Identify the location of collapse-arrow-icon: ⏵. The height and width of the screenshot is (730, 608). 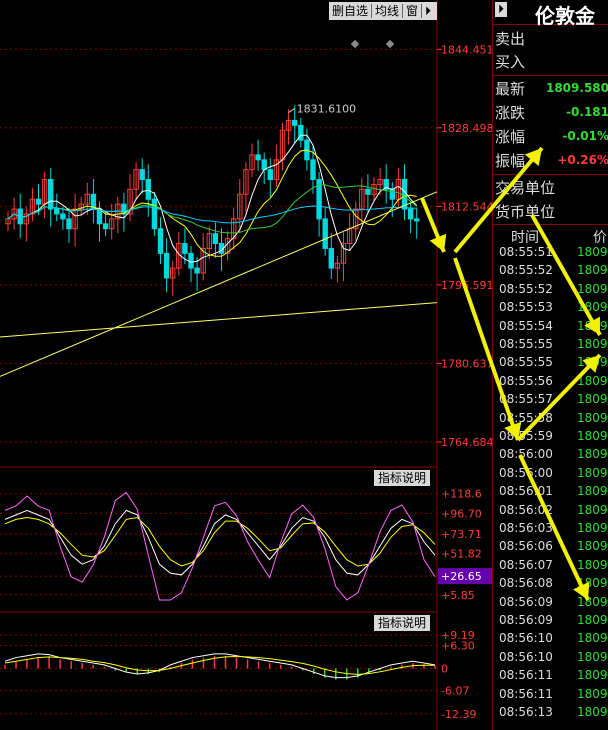
(501, 9).